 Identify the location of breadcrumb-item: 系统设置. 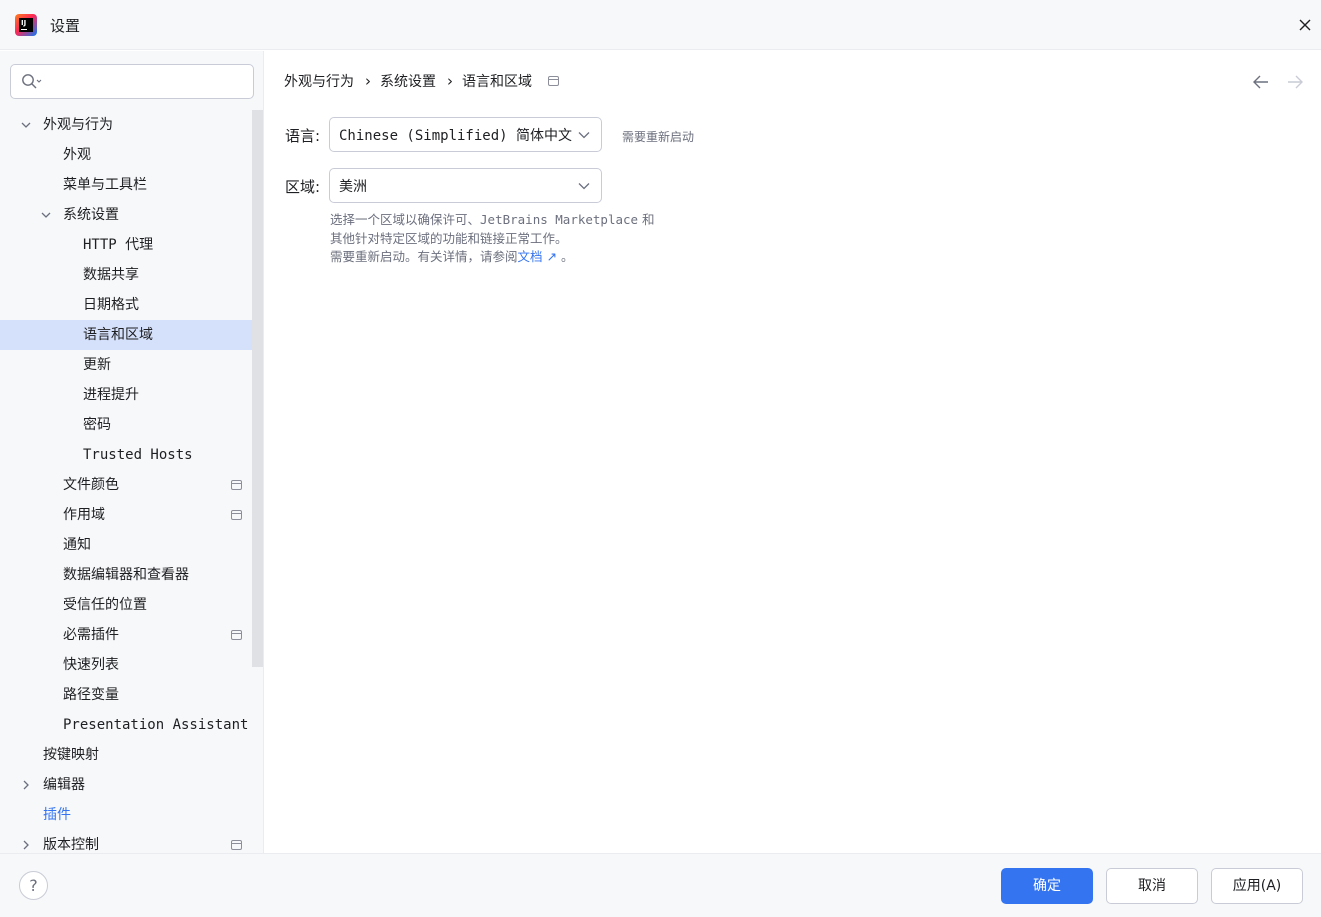
(408, 81).